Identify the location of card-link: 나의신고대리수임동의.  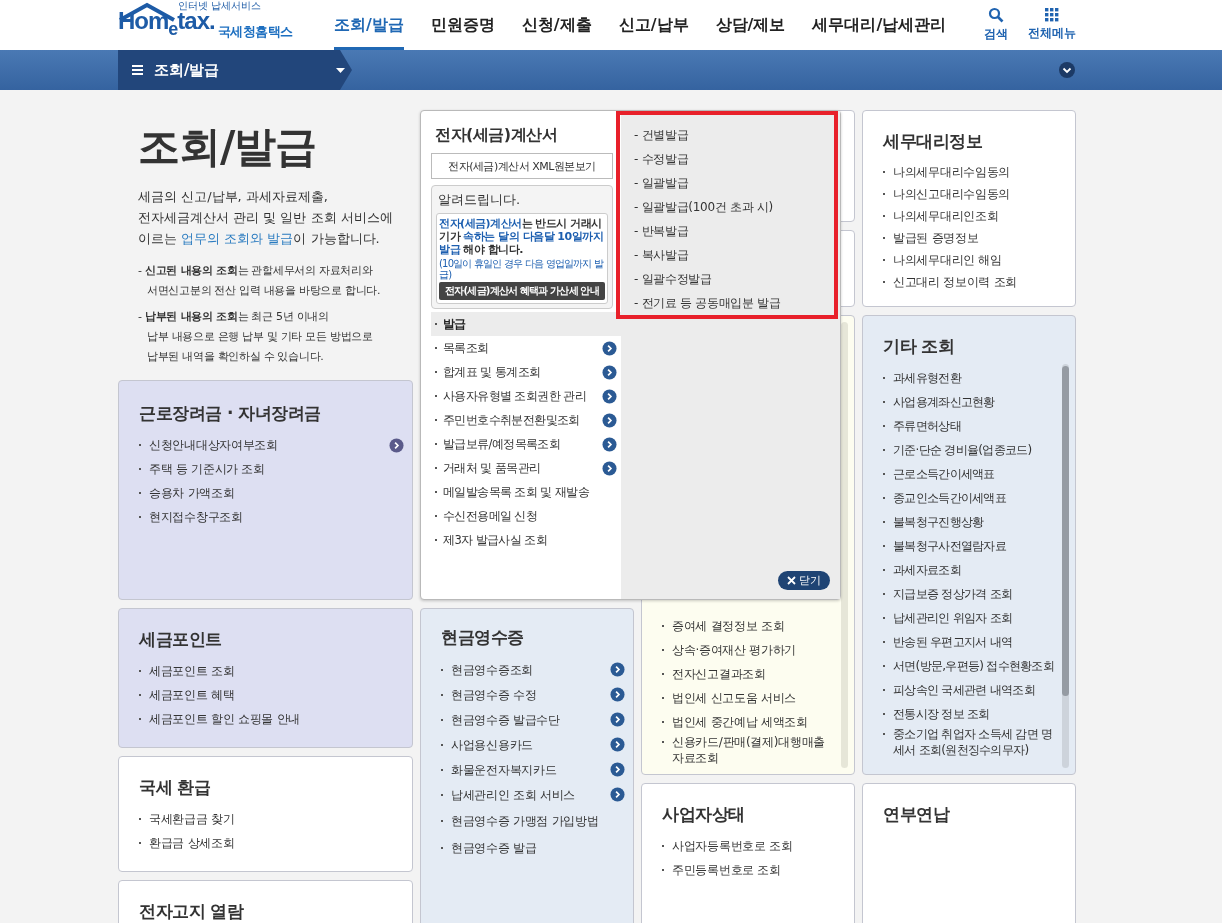
(946, 194).